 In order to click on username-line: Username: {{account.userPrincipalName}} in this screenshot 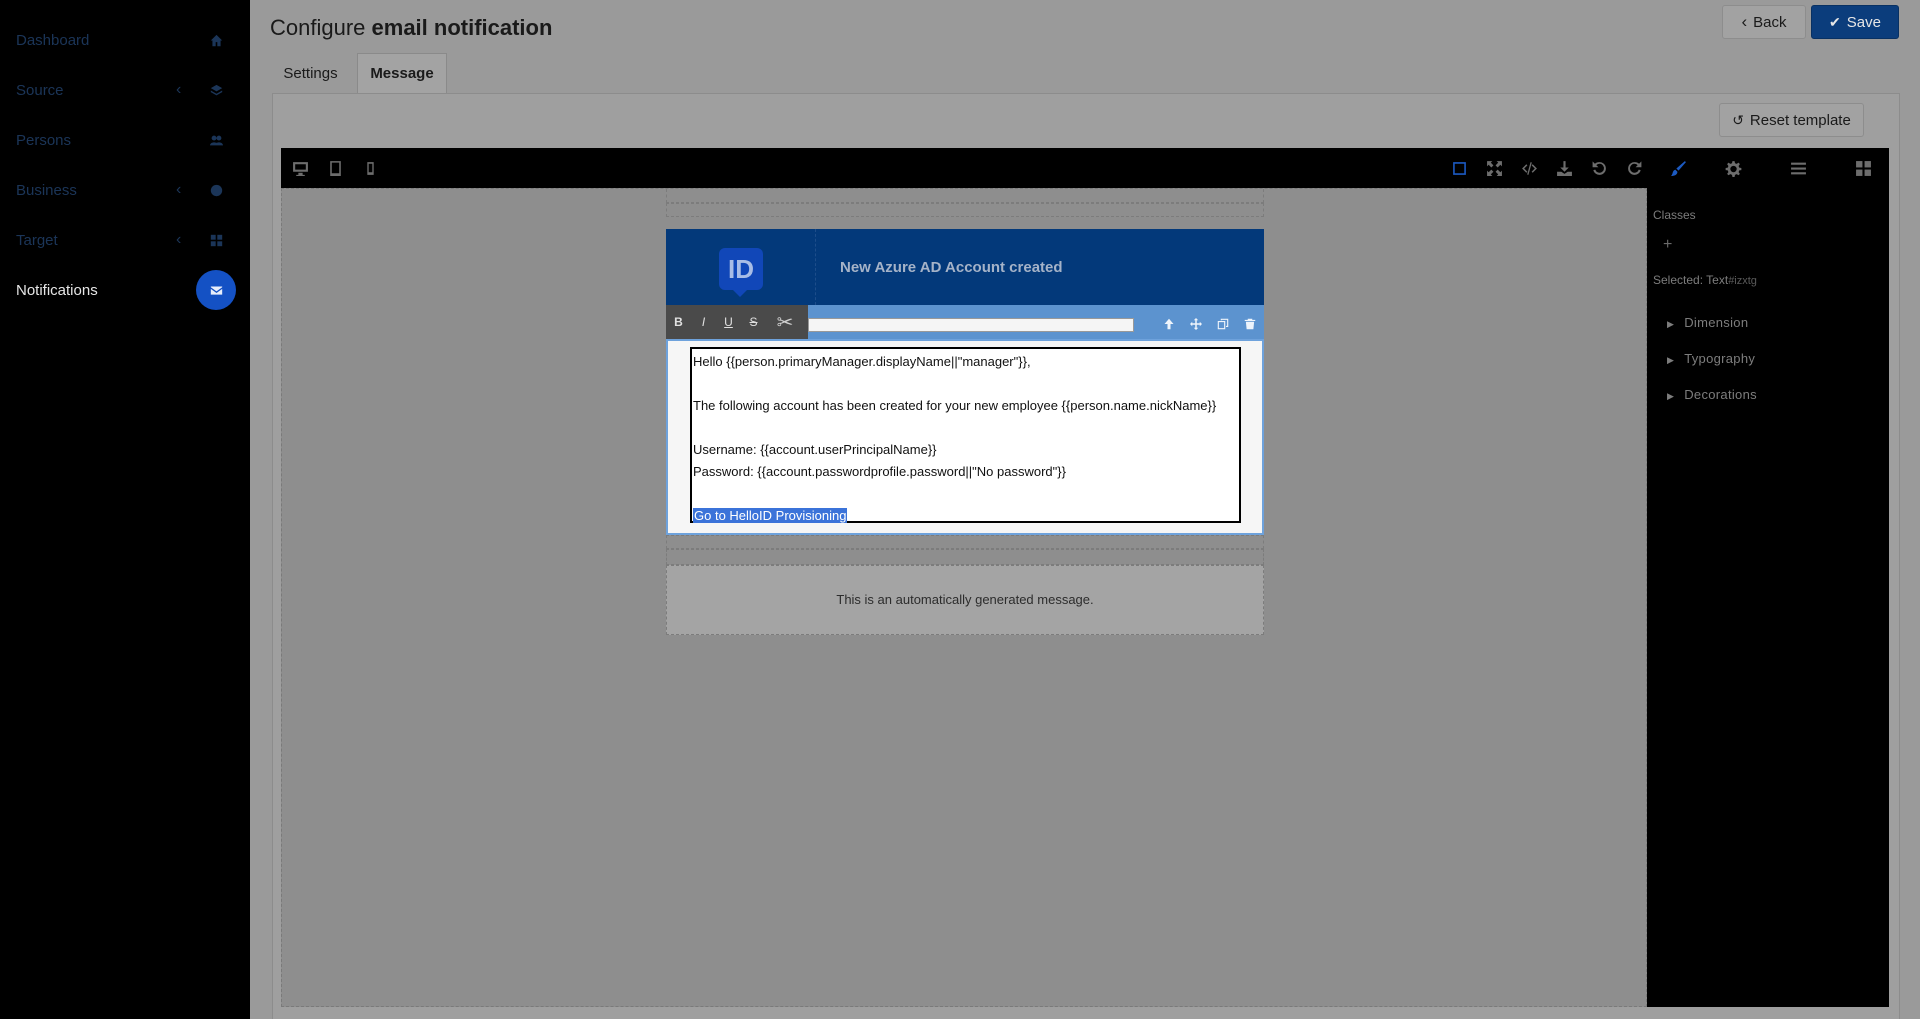, I will do `click(966, 452)`.